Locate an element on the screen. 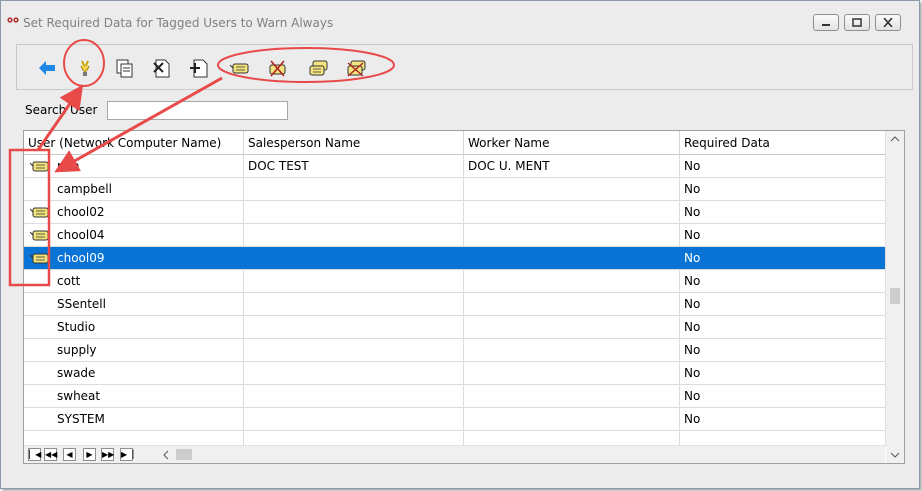  scroll-down-icon is located at coordinates (895, 455).